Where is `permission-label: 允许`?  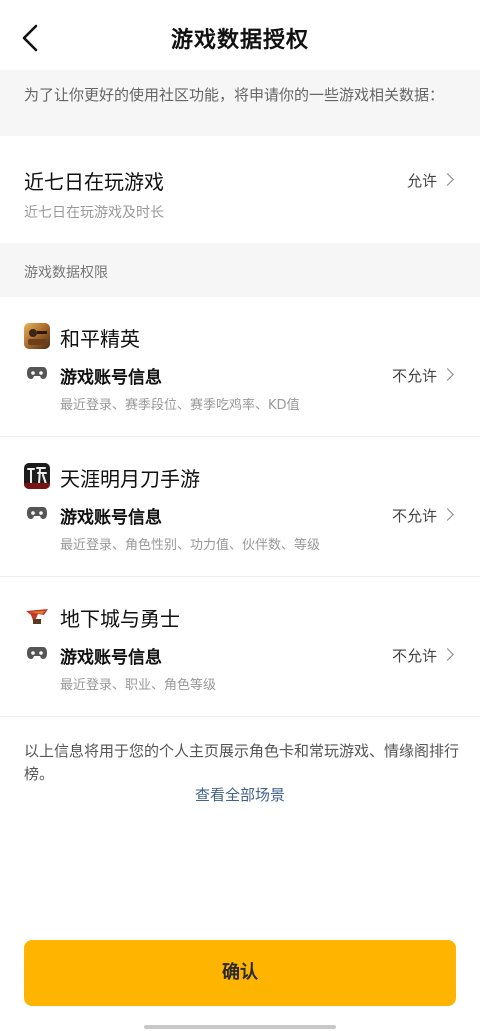 permission-label: 允许 is located at coordinates (421, 181).